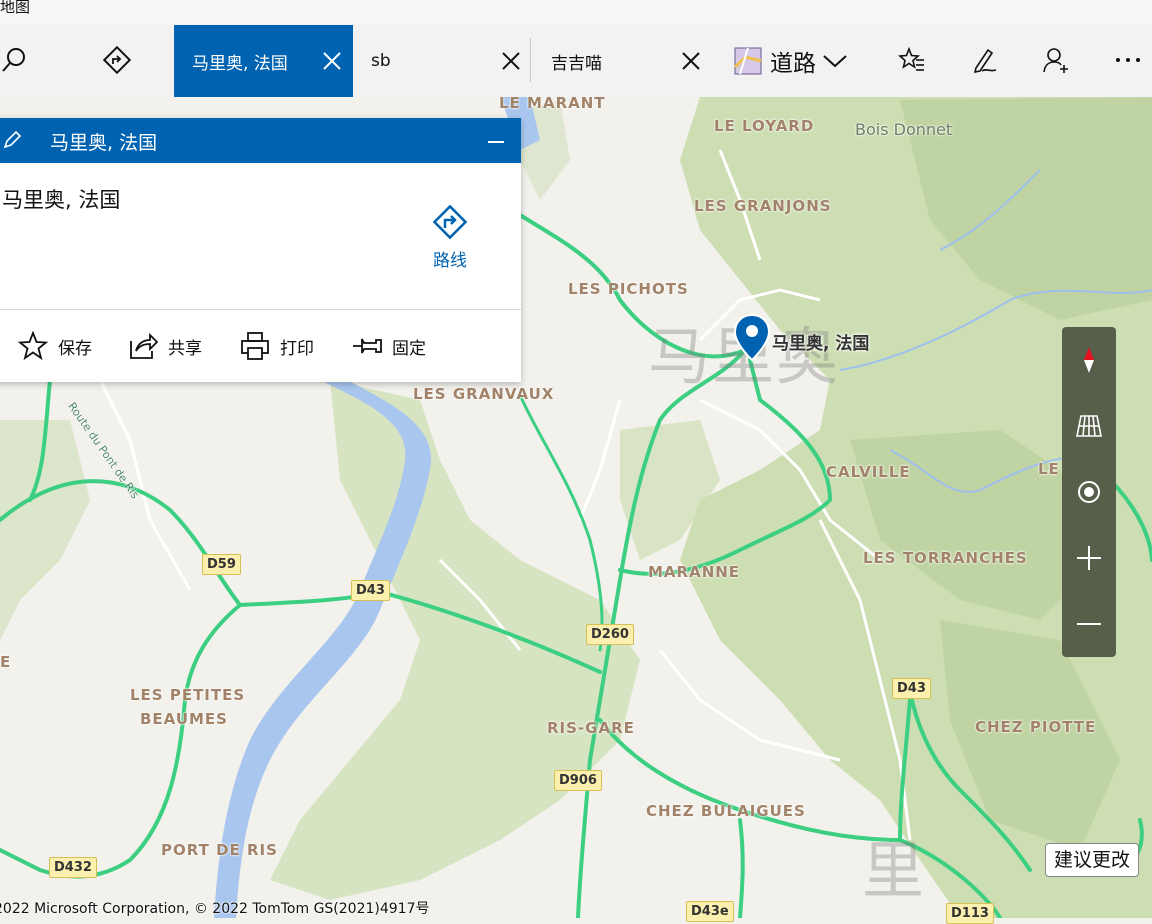 The width and height of the screenshot is (1152, 924). I want to click on maximize-button, so click(1060, 7).